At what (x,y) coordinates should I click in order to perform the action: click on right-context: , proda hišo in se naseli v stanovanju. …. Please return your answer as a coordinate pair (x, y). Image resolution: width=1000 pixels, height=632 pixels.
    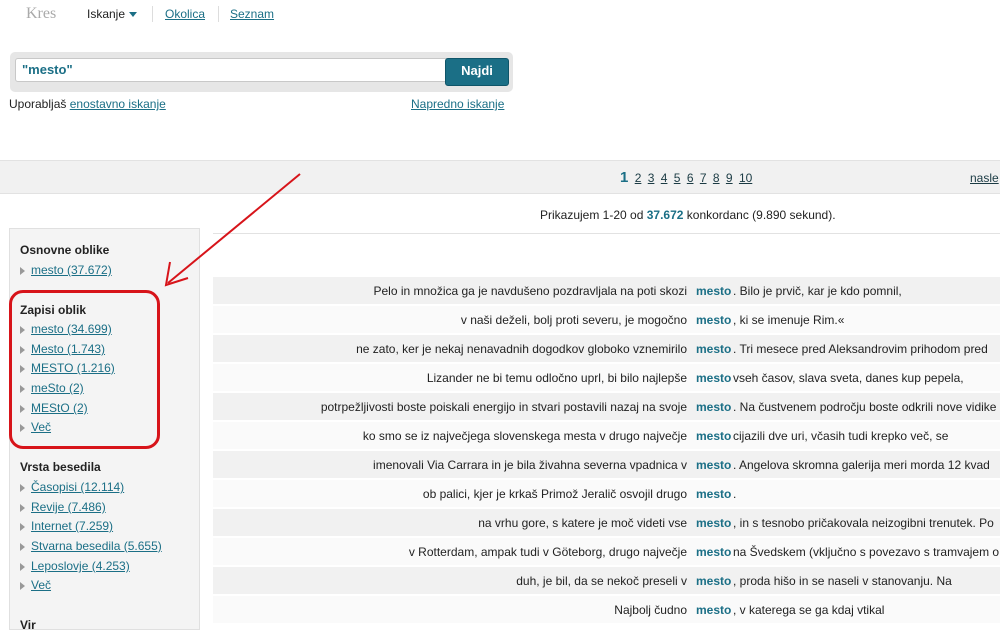
    Looking at the image, I should click on (842, 581).